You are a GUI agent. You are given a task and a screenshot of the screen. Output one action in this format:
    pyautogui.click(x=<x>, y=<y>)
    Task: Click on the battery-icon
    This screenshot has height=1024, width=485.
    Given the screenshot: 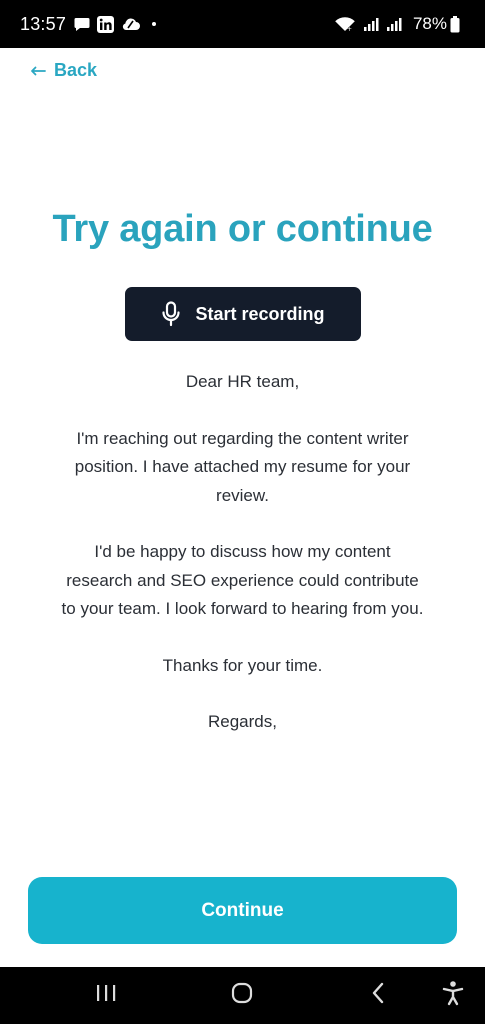 What is the action you would take?
    pyautogui.click(x=455, y=24)
    